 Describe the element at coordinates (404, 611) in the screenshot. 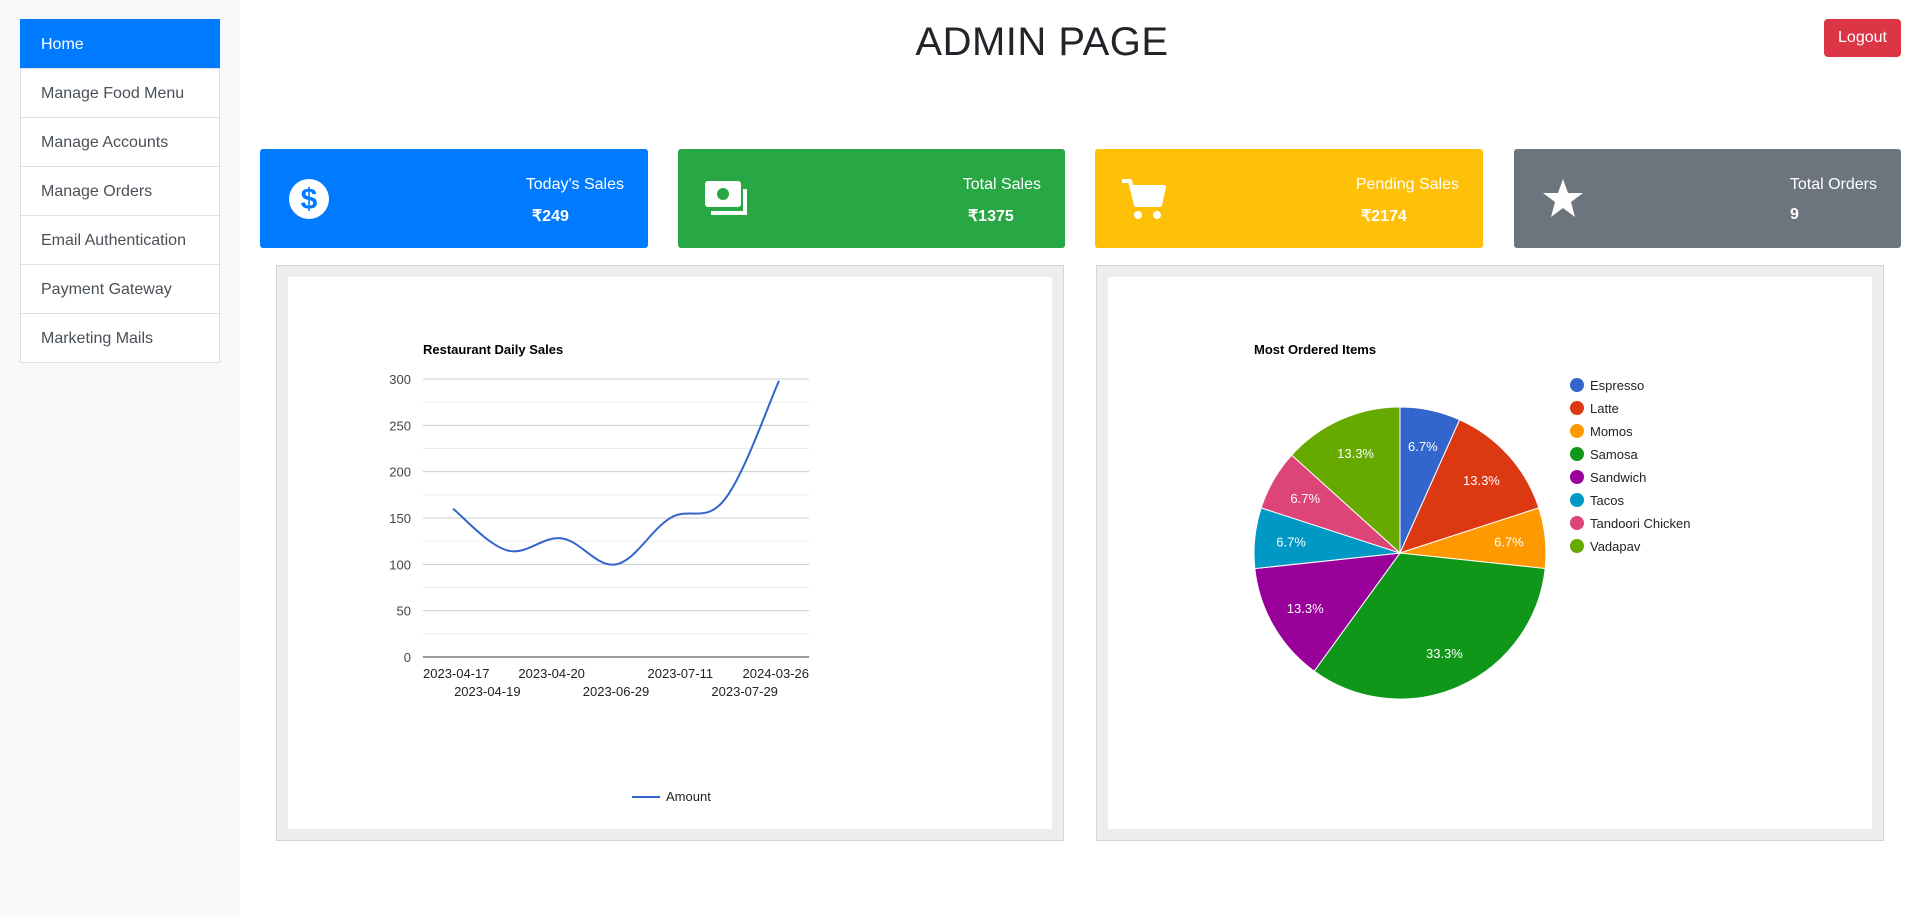

I see `y-tick-label: 50` at that location.